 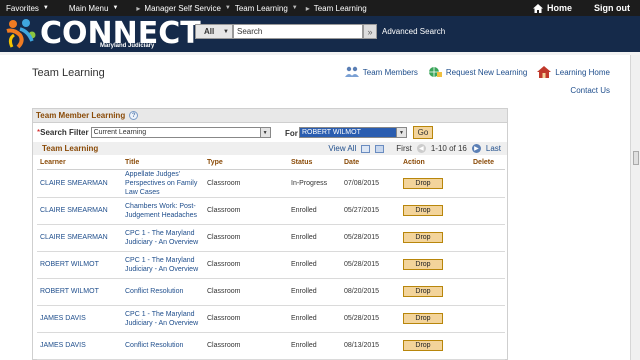 I want to click on home-link: Home, so click(x=552, y=8).